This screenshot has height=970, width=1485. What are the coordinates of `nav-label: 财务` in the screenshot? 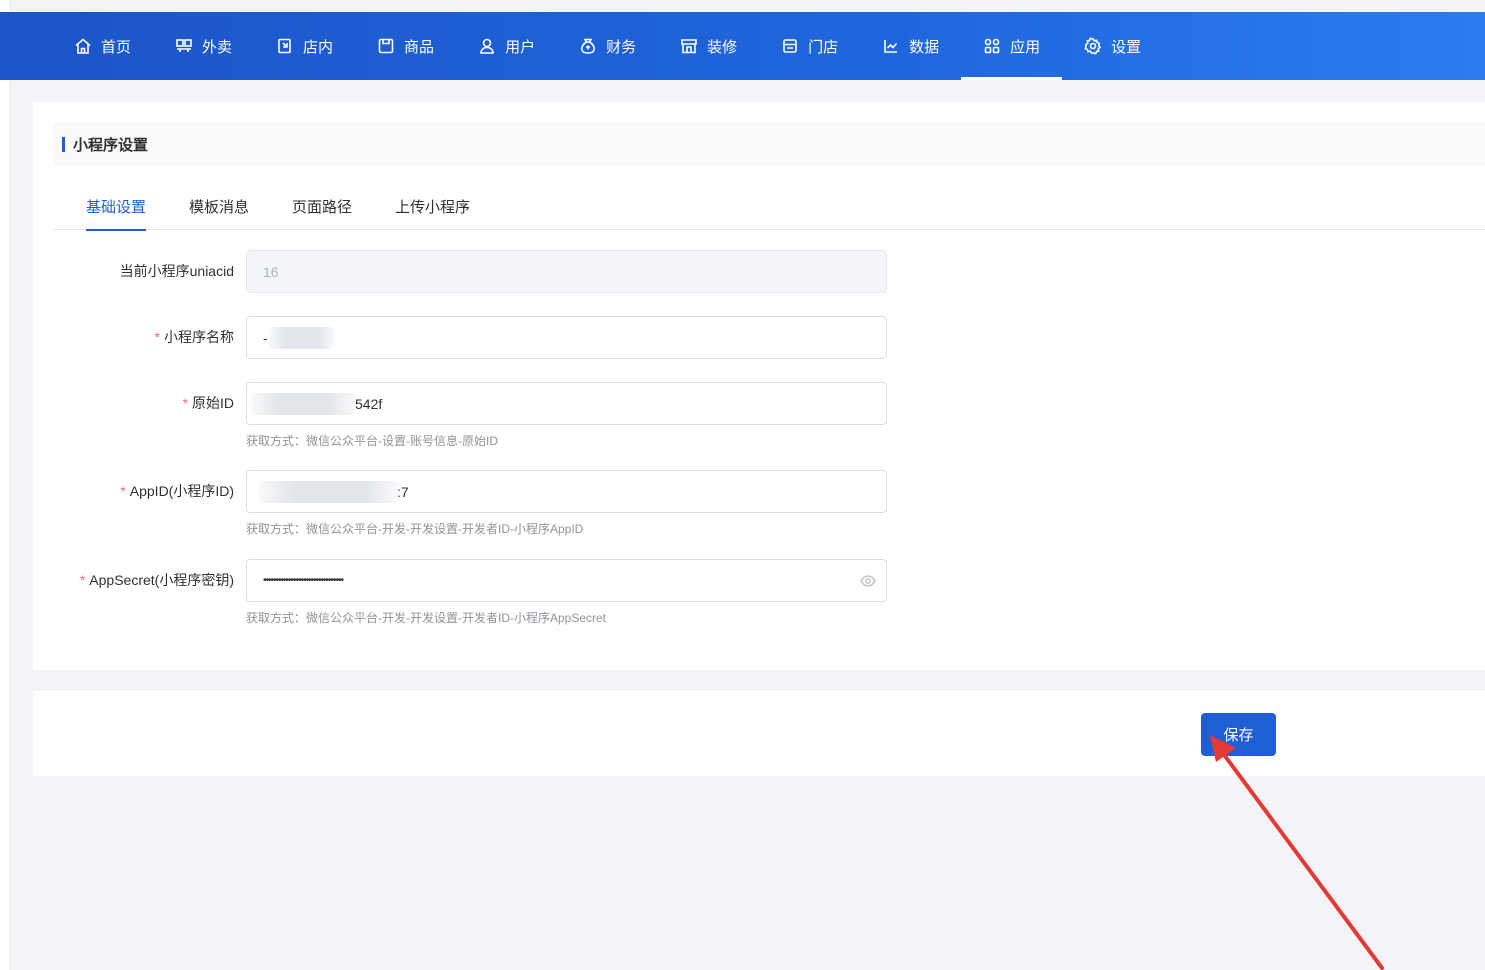 It's located at (621, 47).